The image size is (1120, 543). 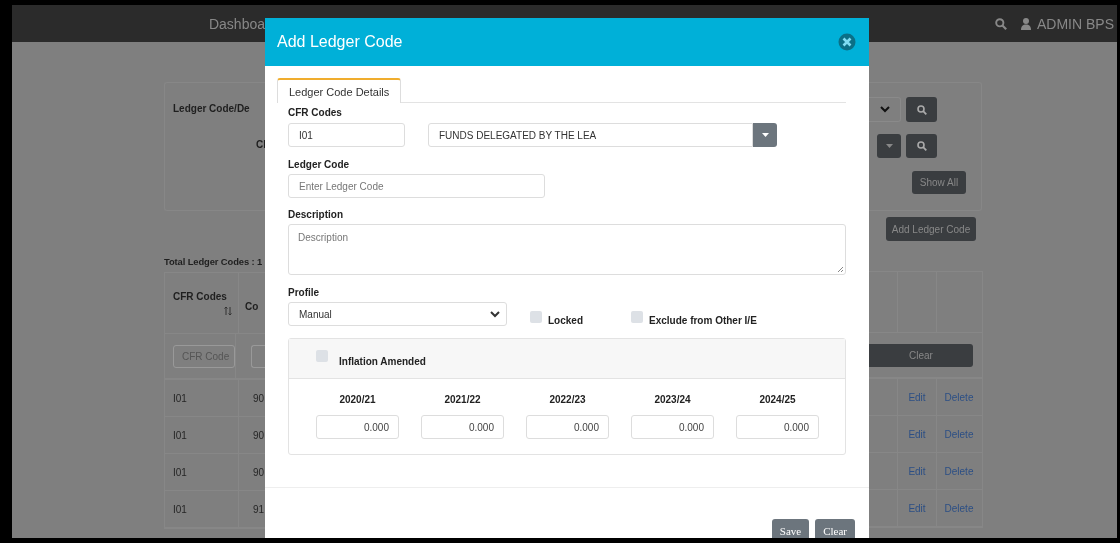 I want to click on cfr-name-field: FUNDS DELEGATED BY THE LEA, so click(x=590, y=135).